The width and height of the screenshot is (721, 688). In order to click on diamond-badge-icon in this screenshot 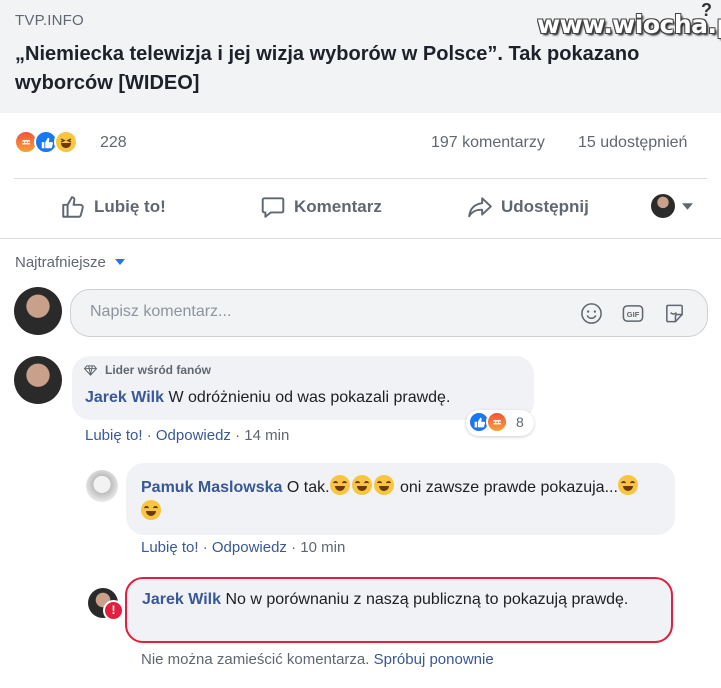, I will do `click(90, 370)`.